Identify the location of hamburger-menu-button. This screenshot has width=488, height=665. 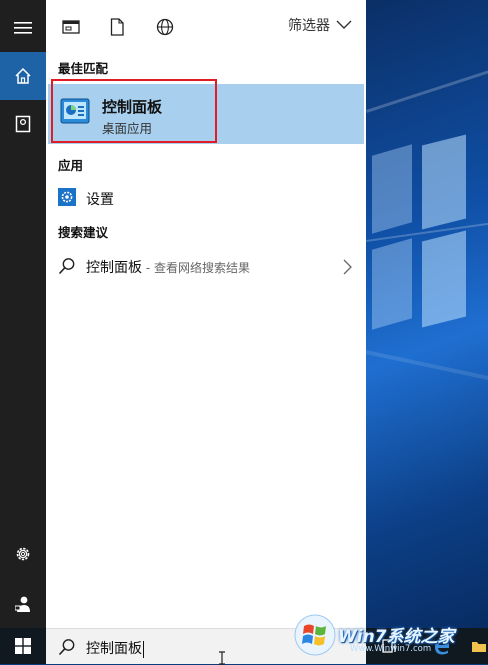
(23, 28).